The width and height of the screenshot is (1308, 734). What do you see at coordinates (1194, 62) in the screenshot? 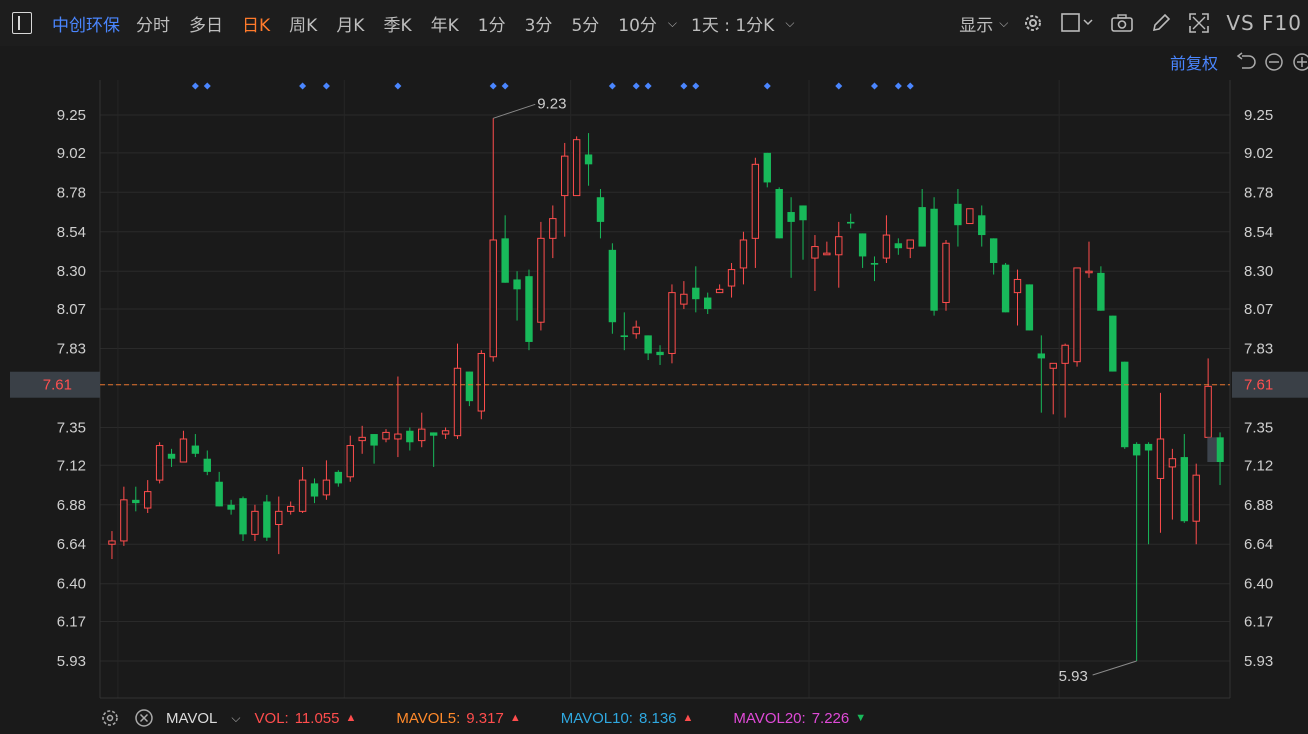
I see `adjust-mode-label: 前复权` at bounding box center [1194, 62].